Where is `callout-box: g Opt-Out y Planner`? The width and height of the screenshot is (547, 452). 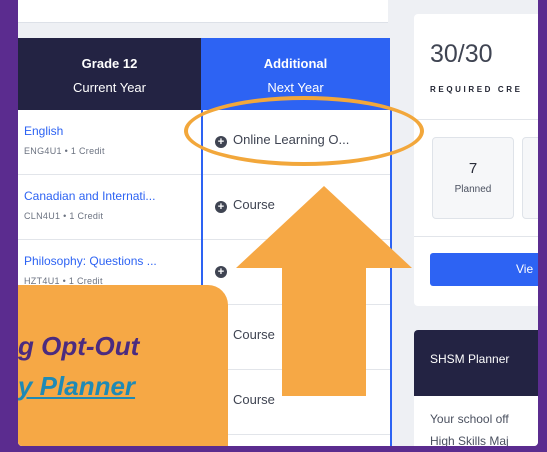 callout-box: g Opt-Out y Planner is located at coordinates (123, 365).